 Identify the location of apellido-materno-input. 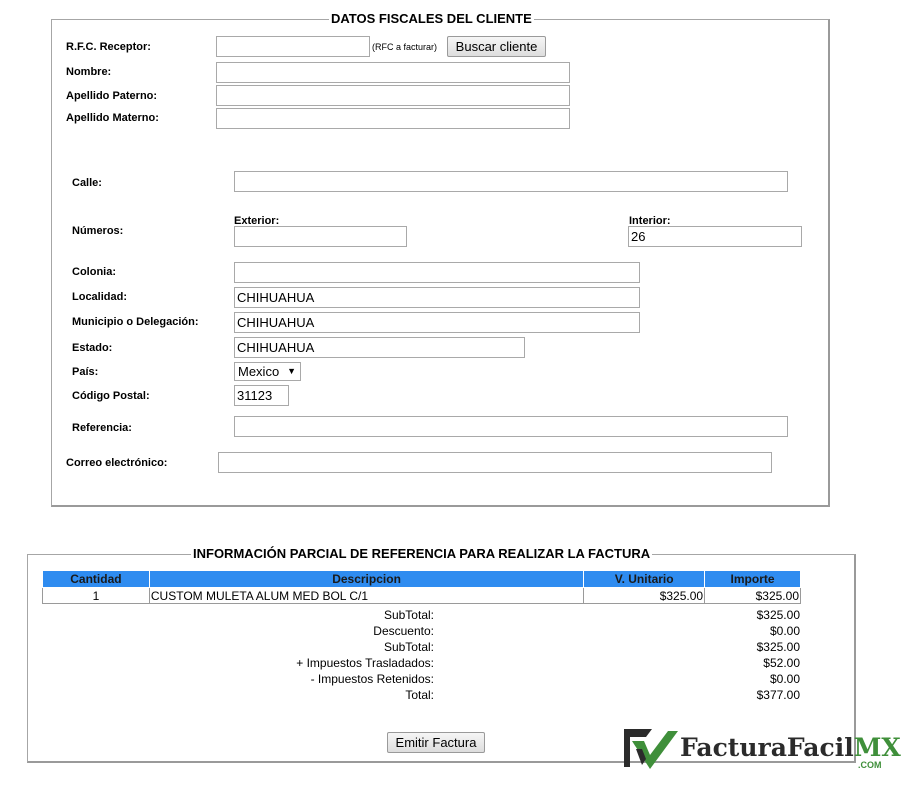
(393, 118).